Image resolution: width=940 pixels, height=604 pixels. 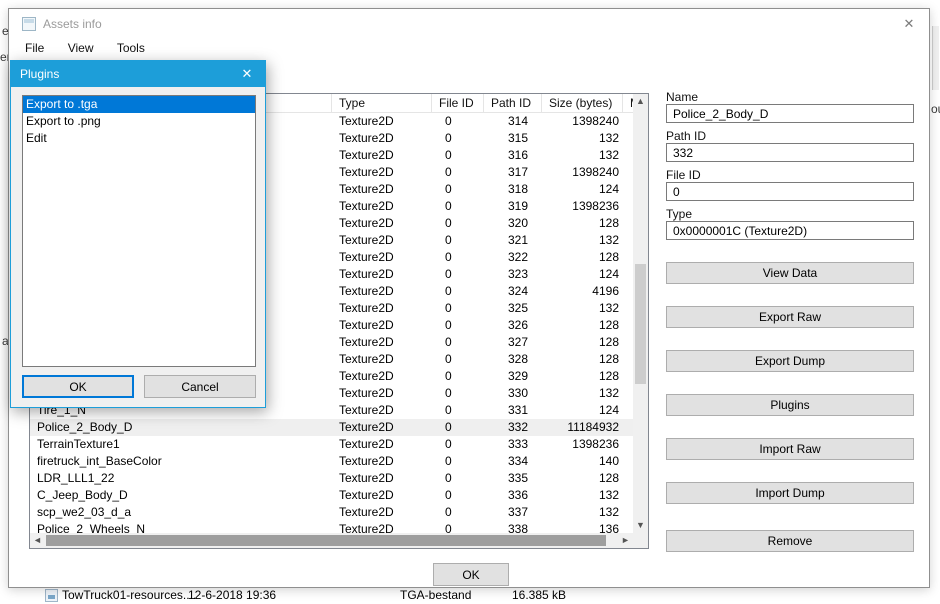 I want to click on plugins-button: Plugins, so click(x=790, y=405).